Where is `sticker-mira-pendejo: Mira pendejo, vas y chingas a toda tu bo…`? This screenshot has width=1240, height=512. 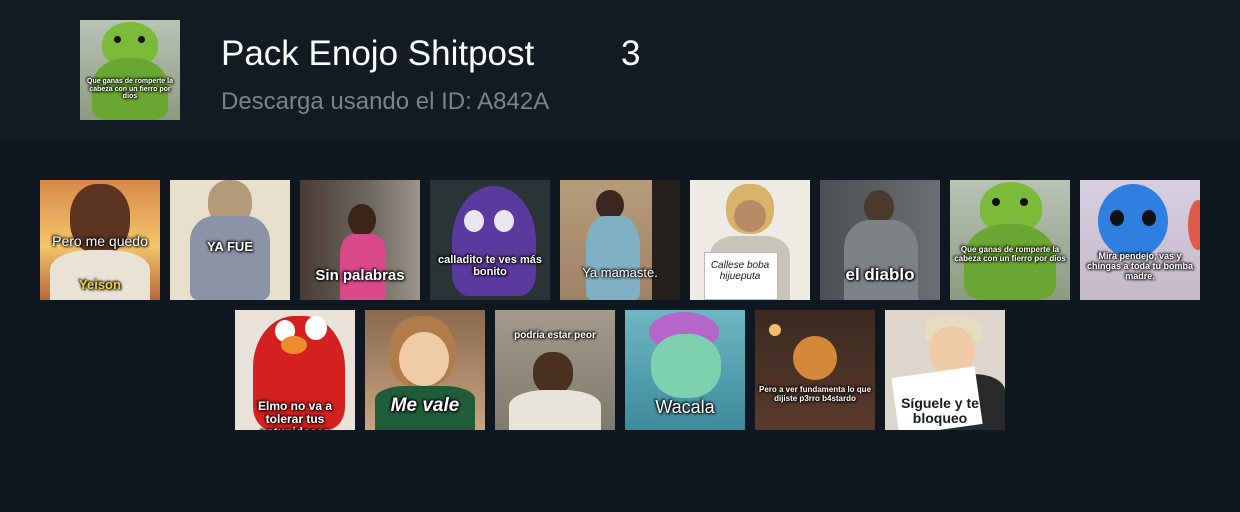 sticker-mira-pendejo: Mira pendejo, vas y chingas a toda tu bo… is located at coordinates (1140, 240).